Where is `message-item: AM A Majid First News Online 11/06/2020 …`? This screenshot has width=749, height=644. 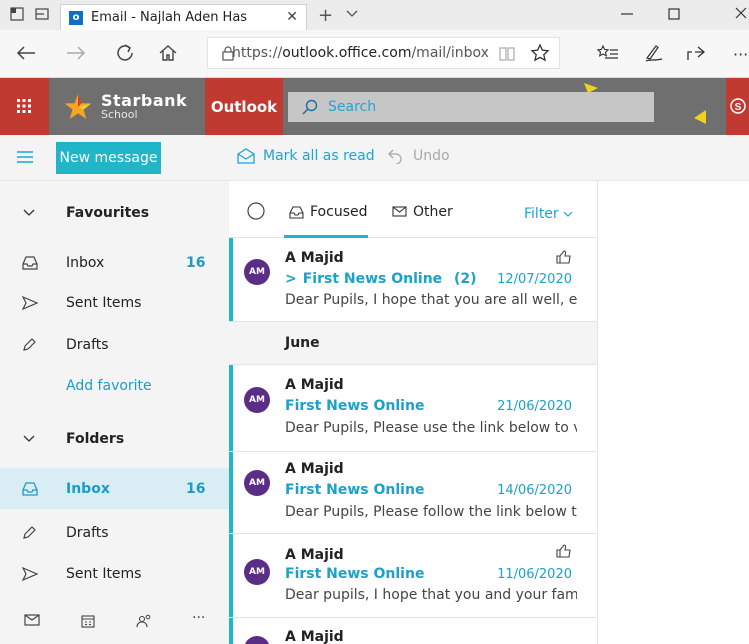 message-item: AM A Majid First News Online 11/06/2020 … is located at coordinates (413, 576).